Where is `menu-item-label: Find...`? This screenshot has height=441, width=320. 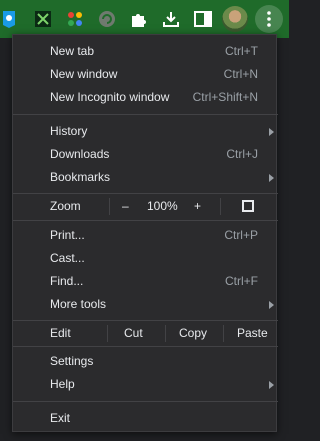
menu-item-label: Find... is located at coordinates (67, 281).